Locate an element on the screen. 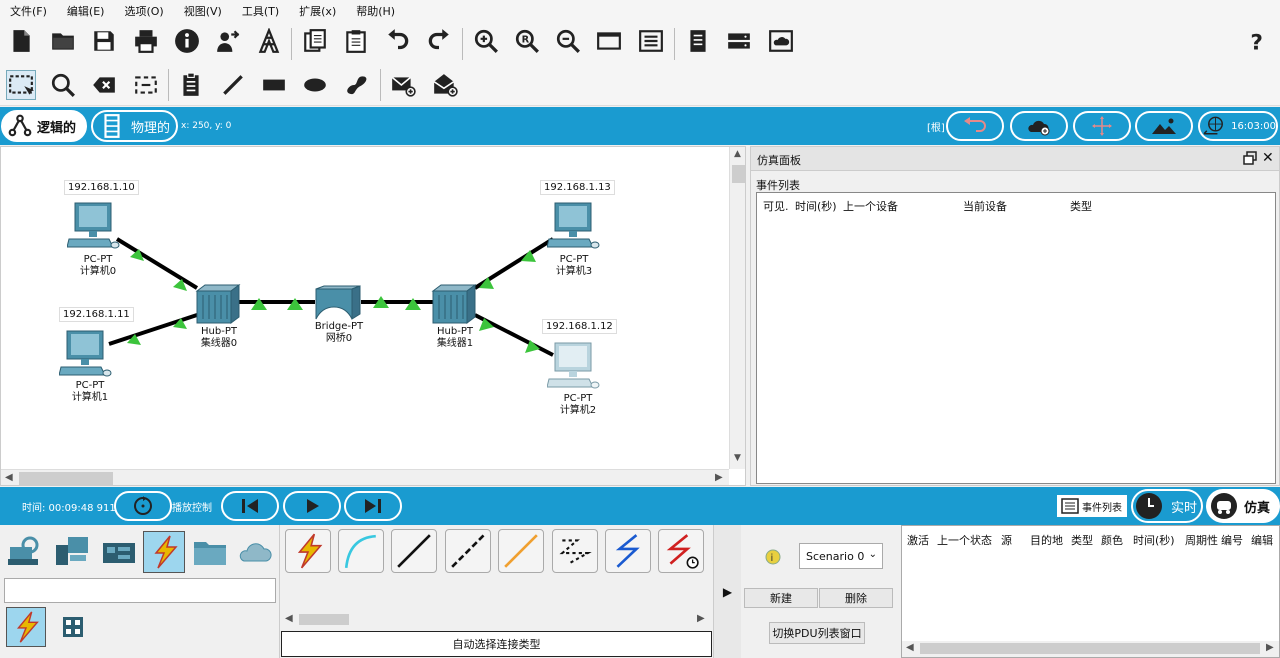  canvas-vertical-scrollbar: ▲ ▼ is located at coordinates (737, 308).